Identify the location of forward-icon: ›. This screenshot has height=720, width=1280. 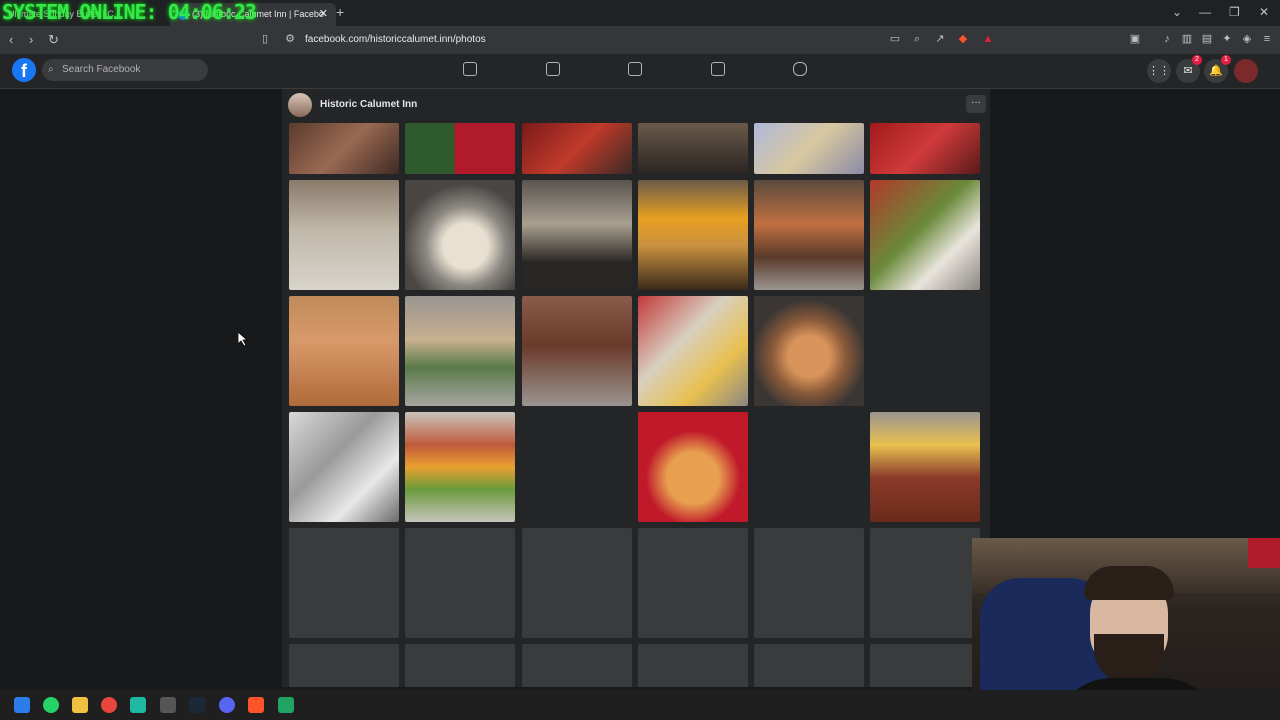
(31, 39).